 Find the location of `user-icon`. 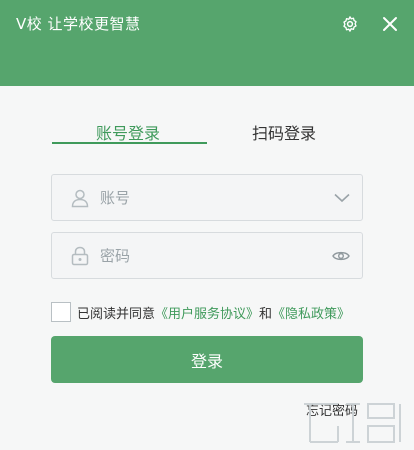

user-icon is located at coordinates (76, 197).